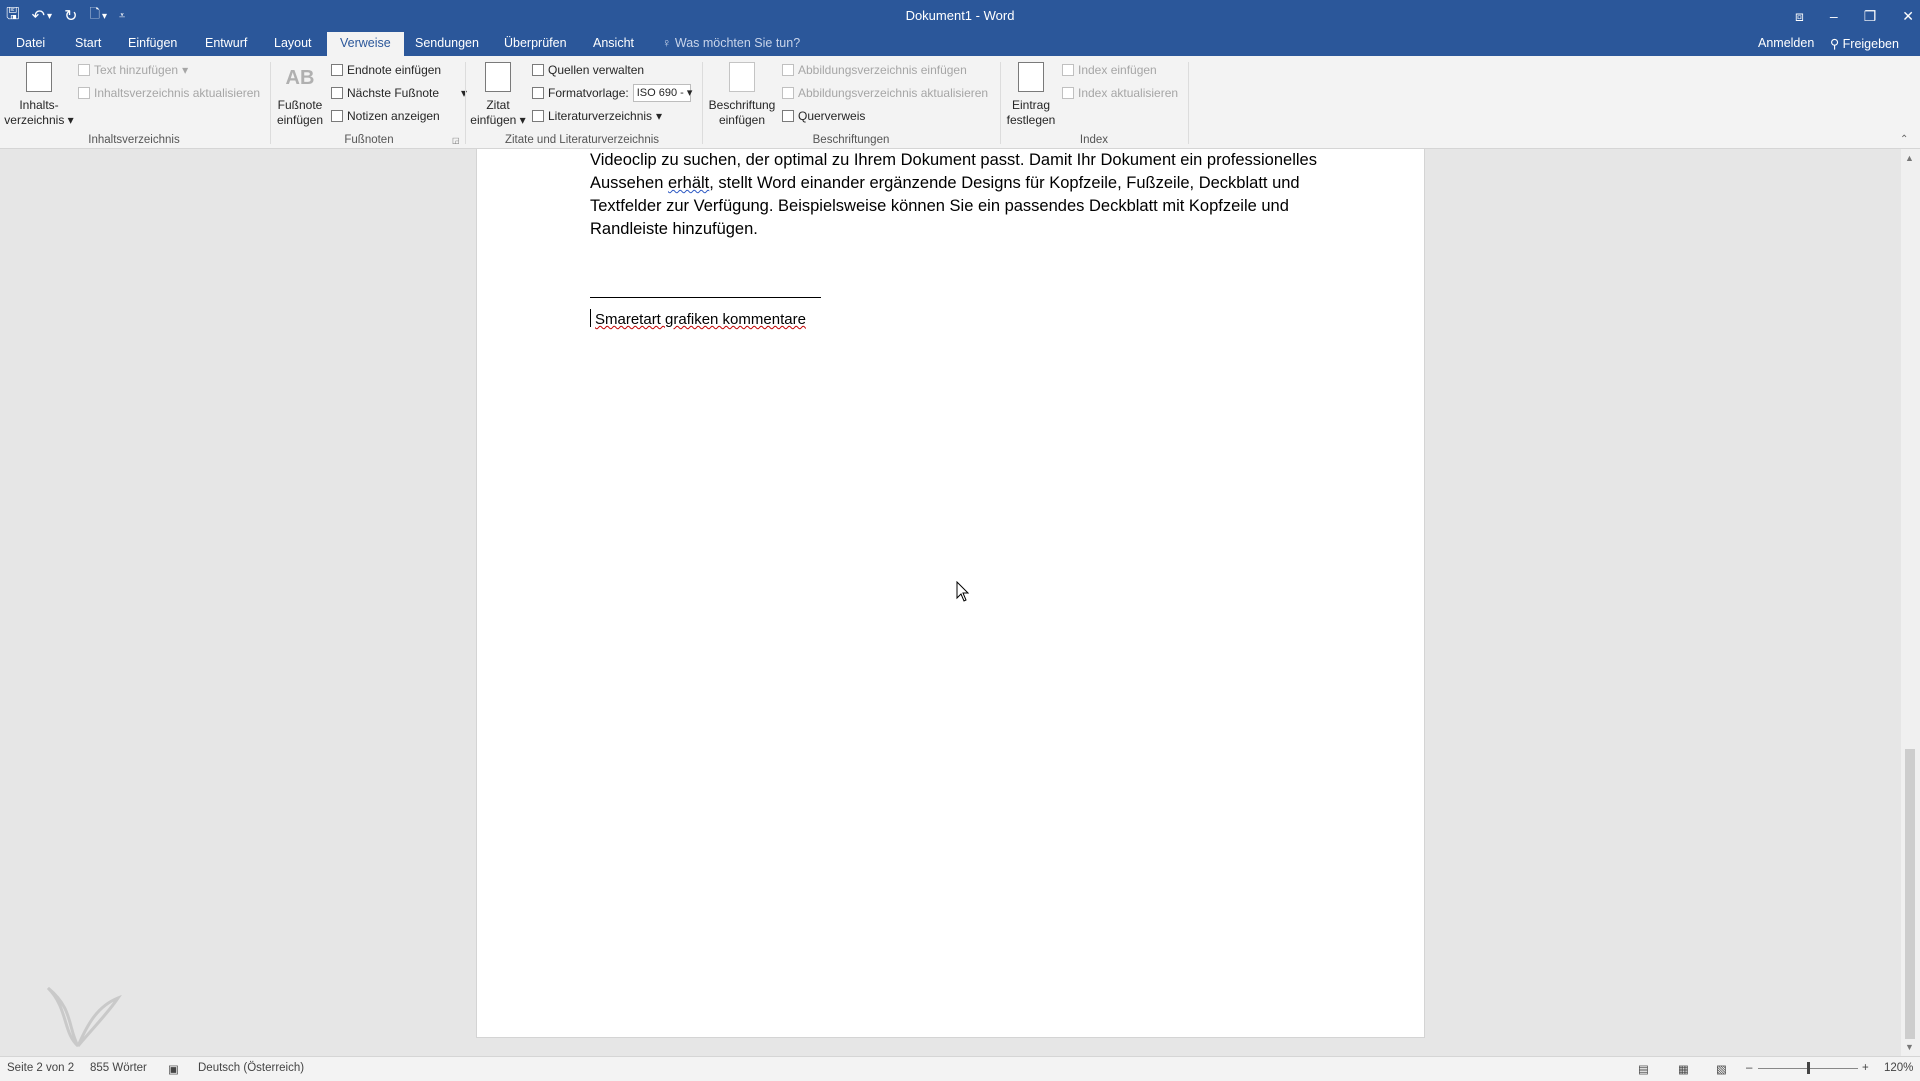  What do you see at coordinates (1808, 1068) in the screenshot?
I see `zoom-slider-thumb` at bounding box center [1808, 1068].